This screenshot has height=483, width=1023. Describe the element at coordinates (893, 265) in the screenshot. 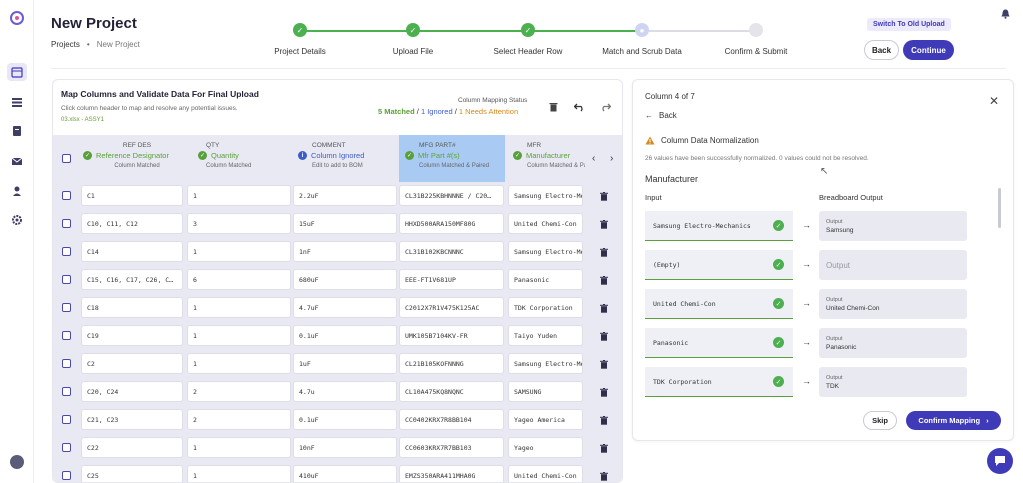

I see `output-field: Output` at that location.